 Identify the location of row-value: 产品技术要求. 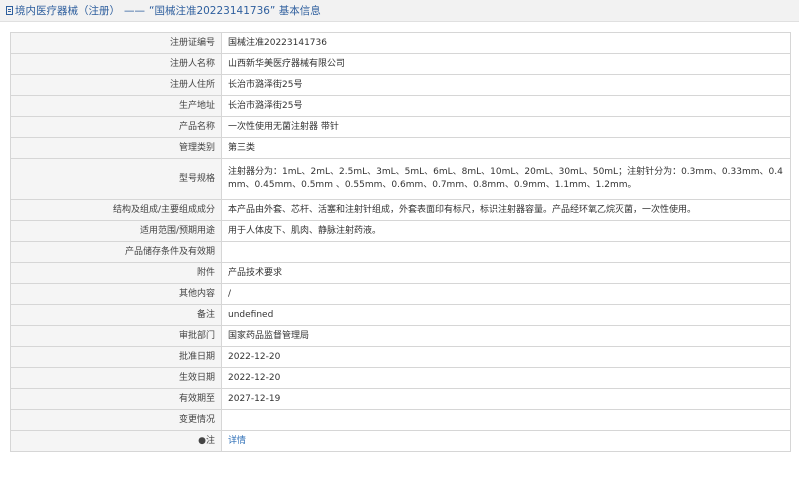
(506, 273).